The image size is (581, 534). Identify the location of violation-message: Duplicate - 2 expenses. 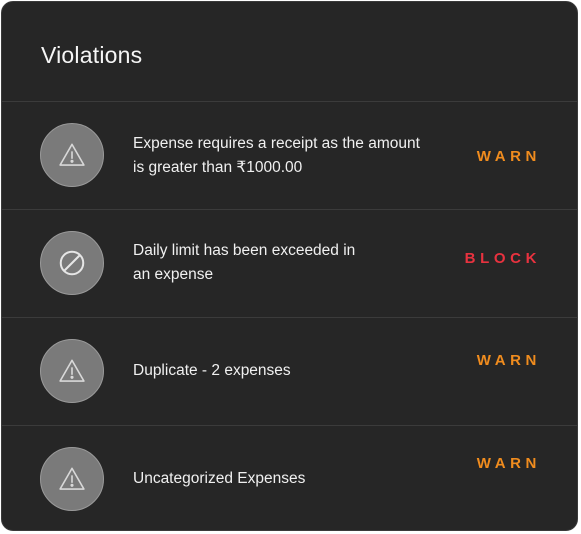
(212, 370).